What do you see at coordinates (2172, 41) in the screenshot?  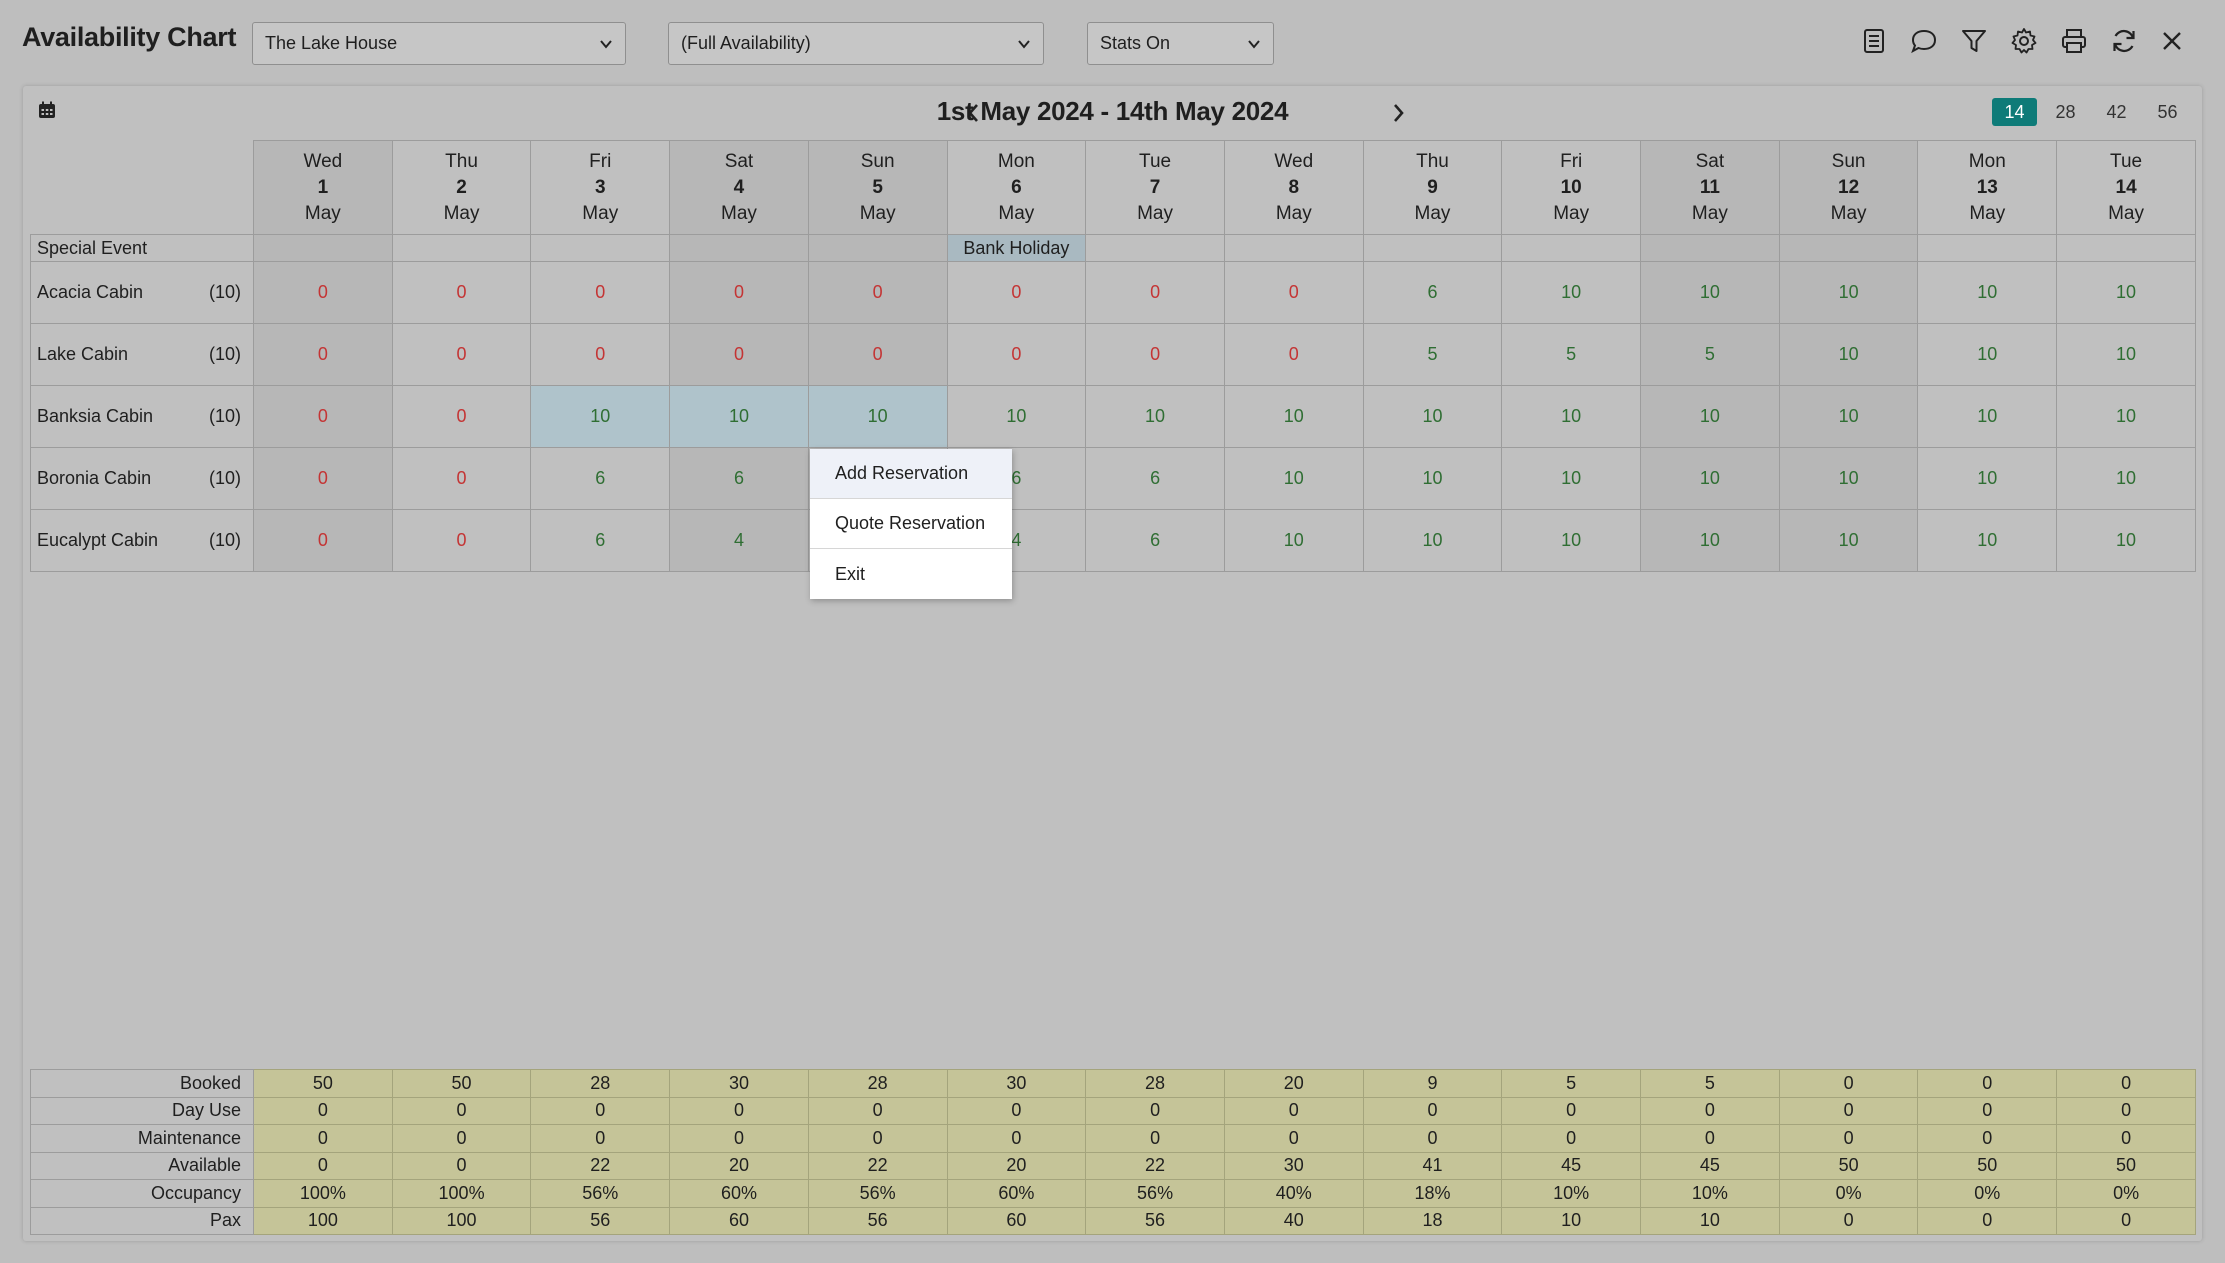 I see `close-icon` at bounding box center [2172, 41].